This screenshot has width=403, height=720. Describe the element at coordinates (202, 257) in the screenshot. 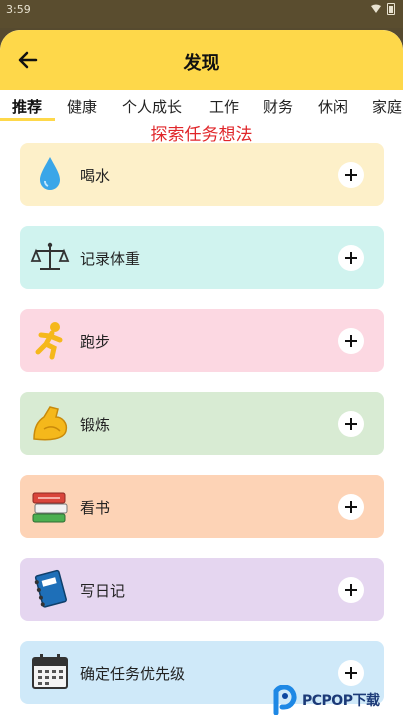

I see `task-card-record-weight: 记录体重` at that location.